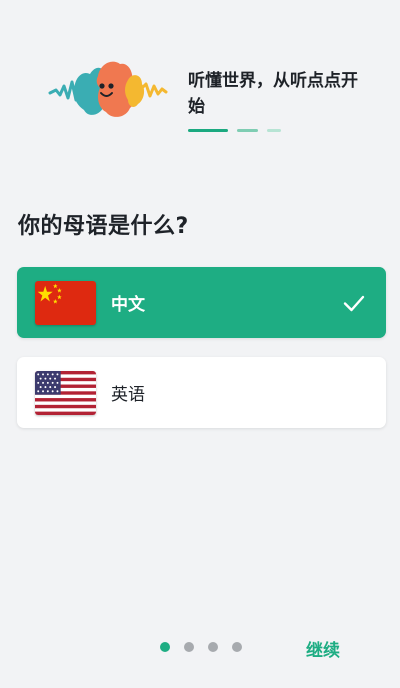 This screenshot has height=688, width=400. Describe the element at coordinates (65, 302) in the screenshot. I see `china-flag-icon` at that location.